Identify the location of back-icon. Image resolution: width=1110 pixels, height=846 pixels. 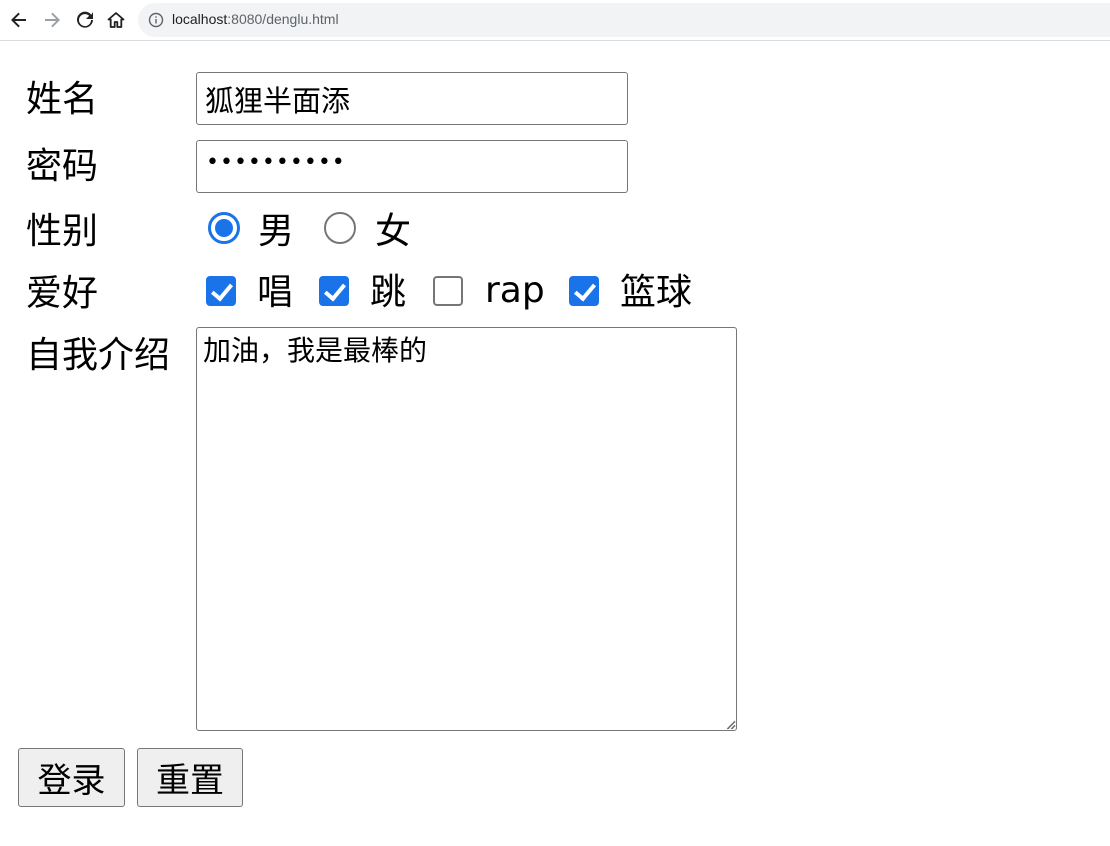
(19, 20).